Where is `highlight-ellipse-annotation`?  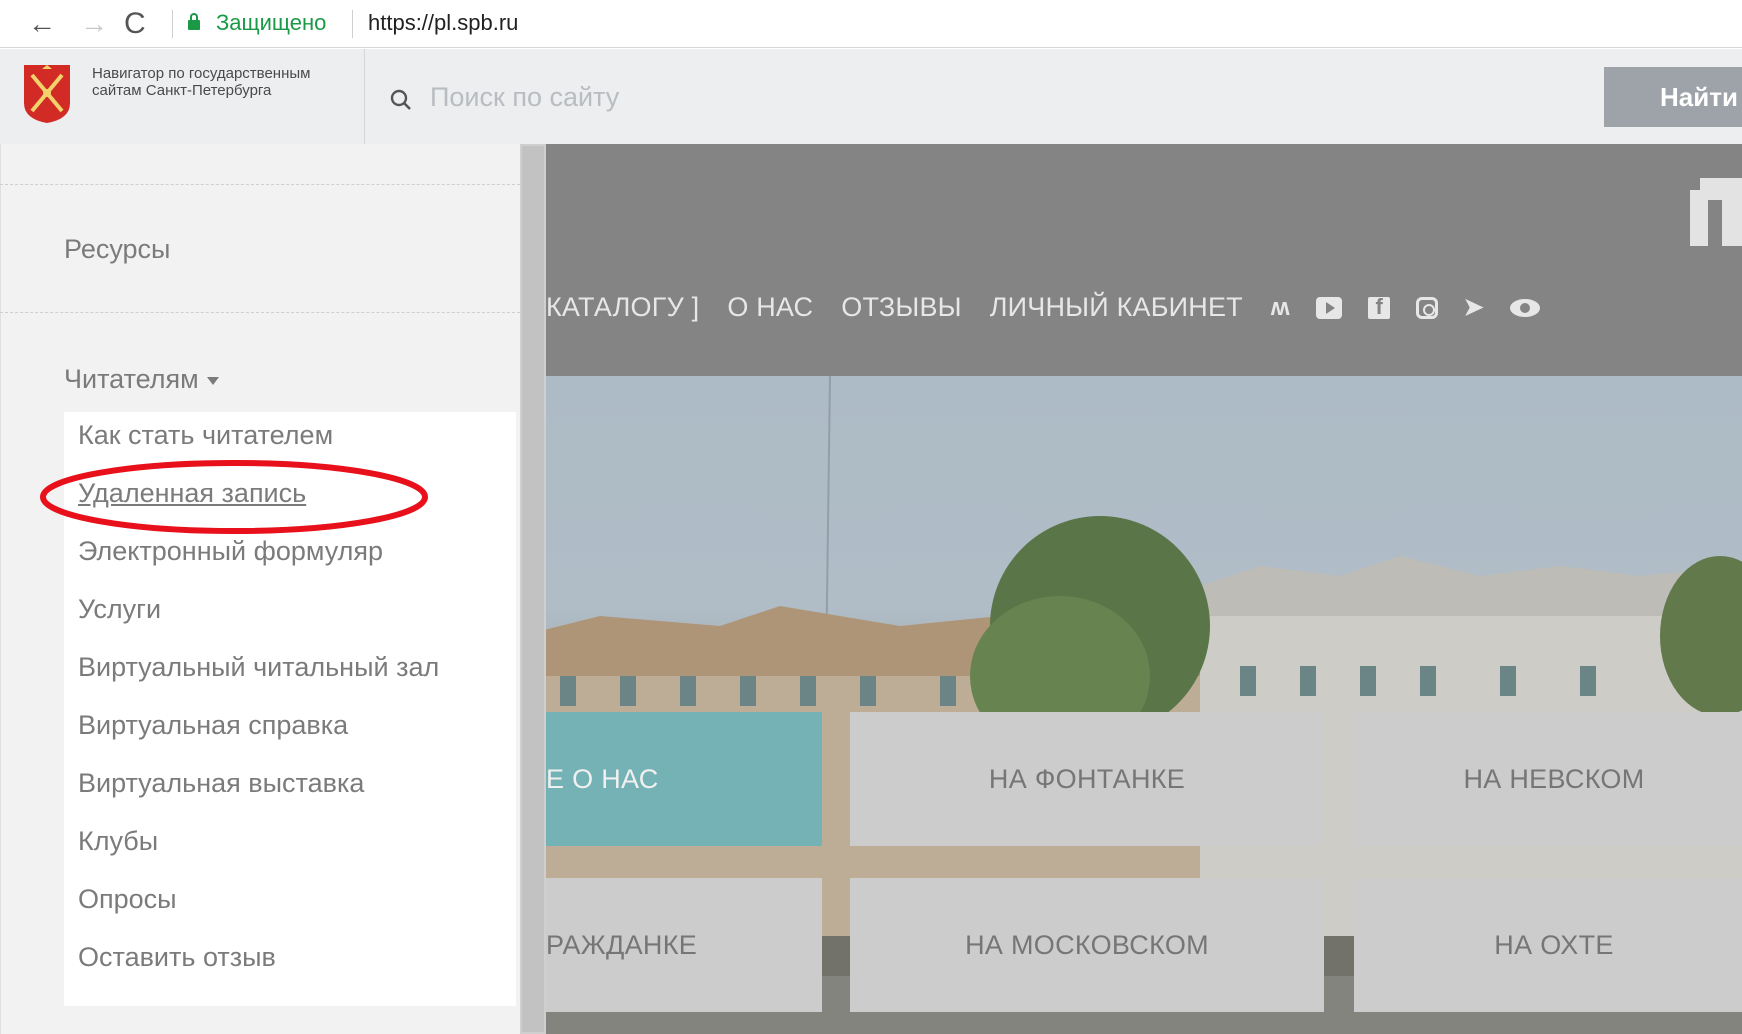 highlight-ellipse-annotation is located at coordinates (234, 497).